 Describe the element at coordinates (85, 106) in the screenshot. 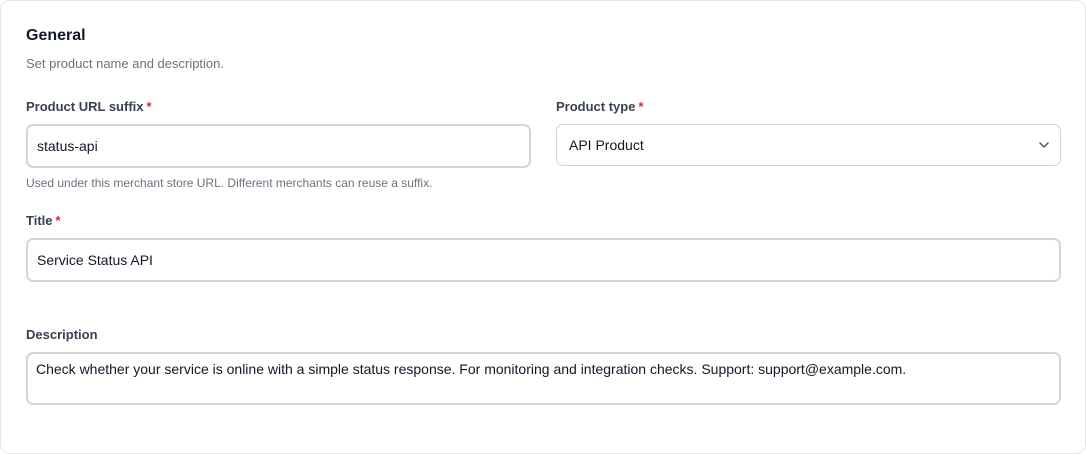

I see `url-suffix-label-text: Product URL suffix` at that location.